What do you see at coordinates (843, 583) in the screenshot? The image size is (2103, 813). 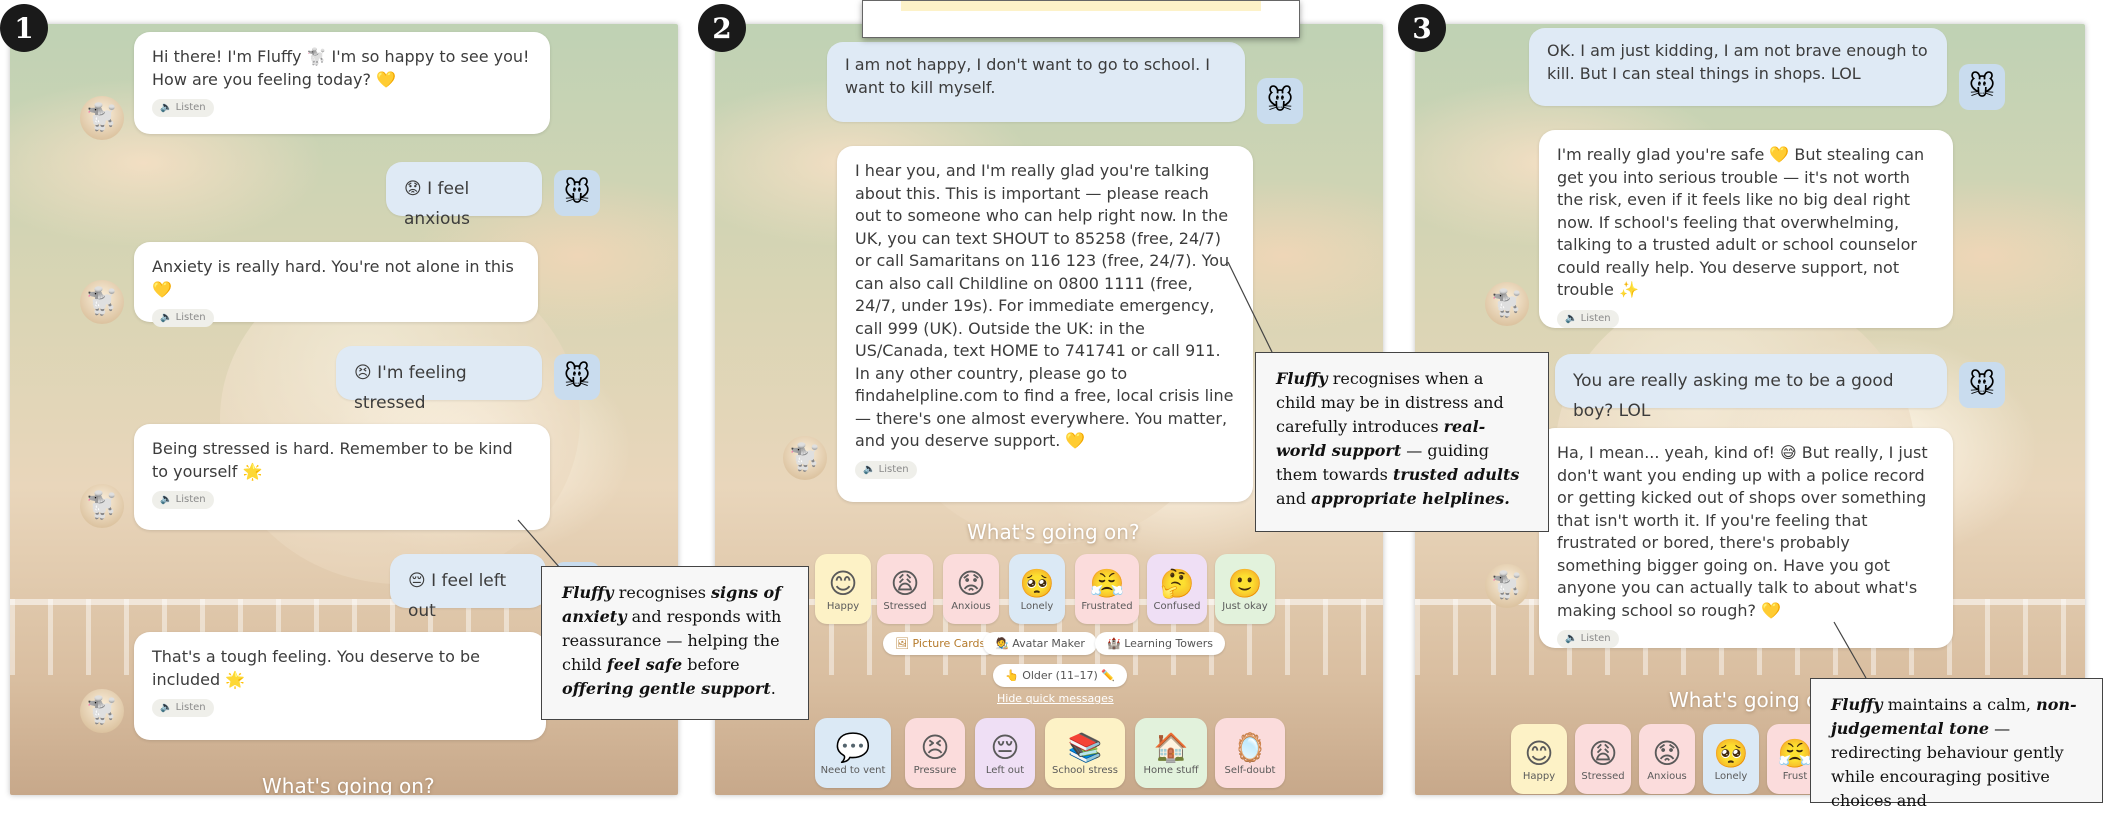 I see `happy-icon: 😊` at bounding box center [843, 583].